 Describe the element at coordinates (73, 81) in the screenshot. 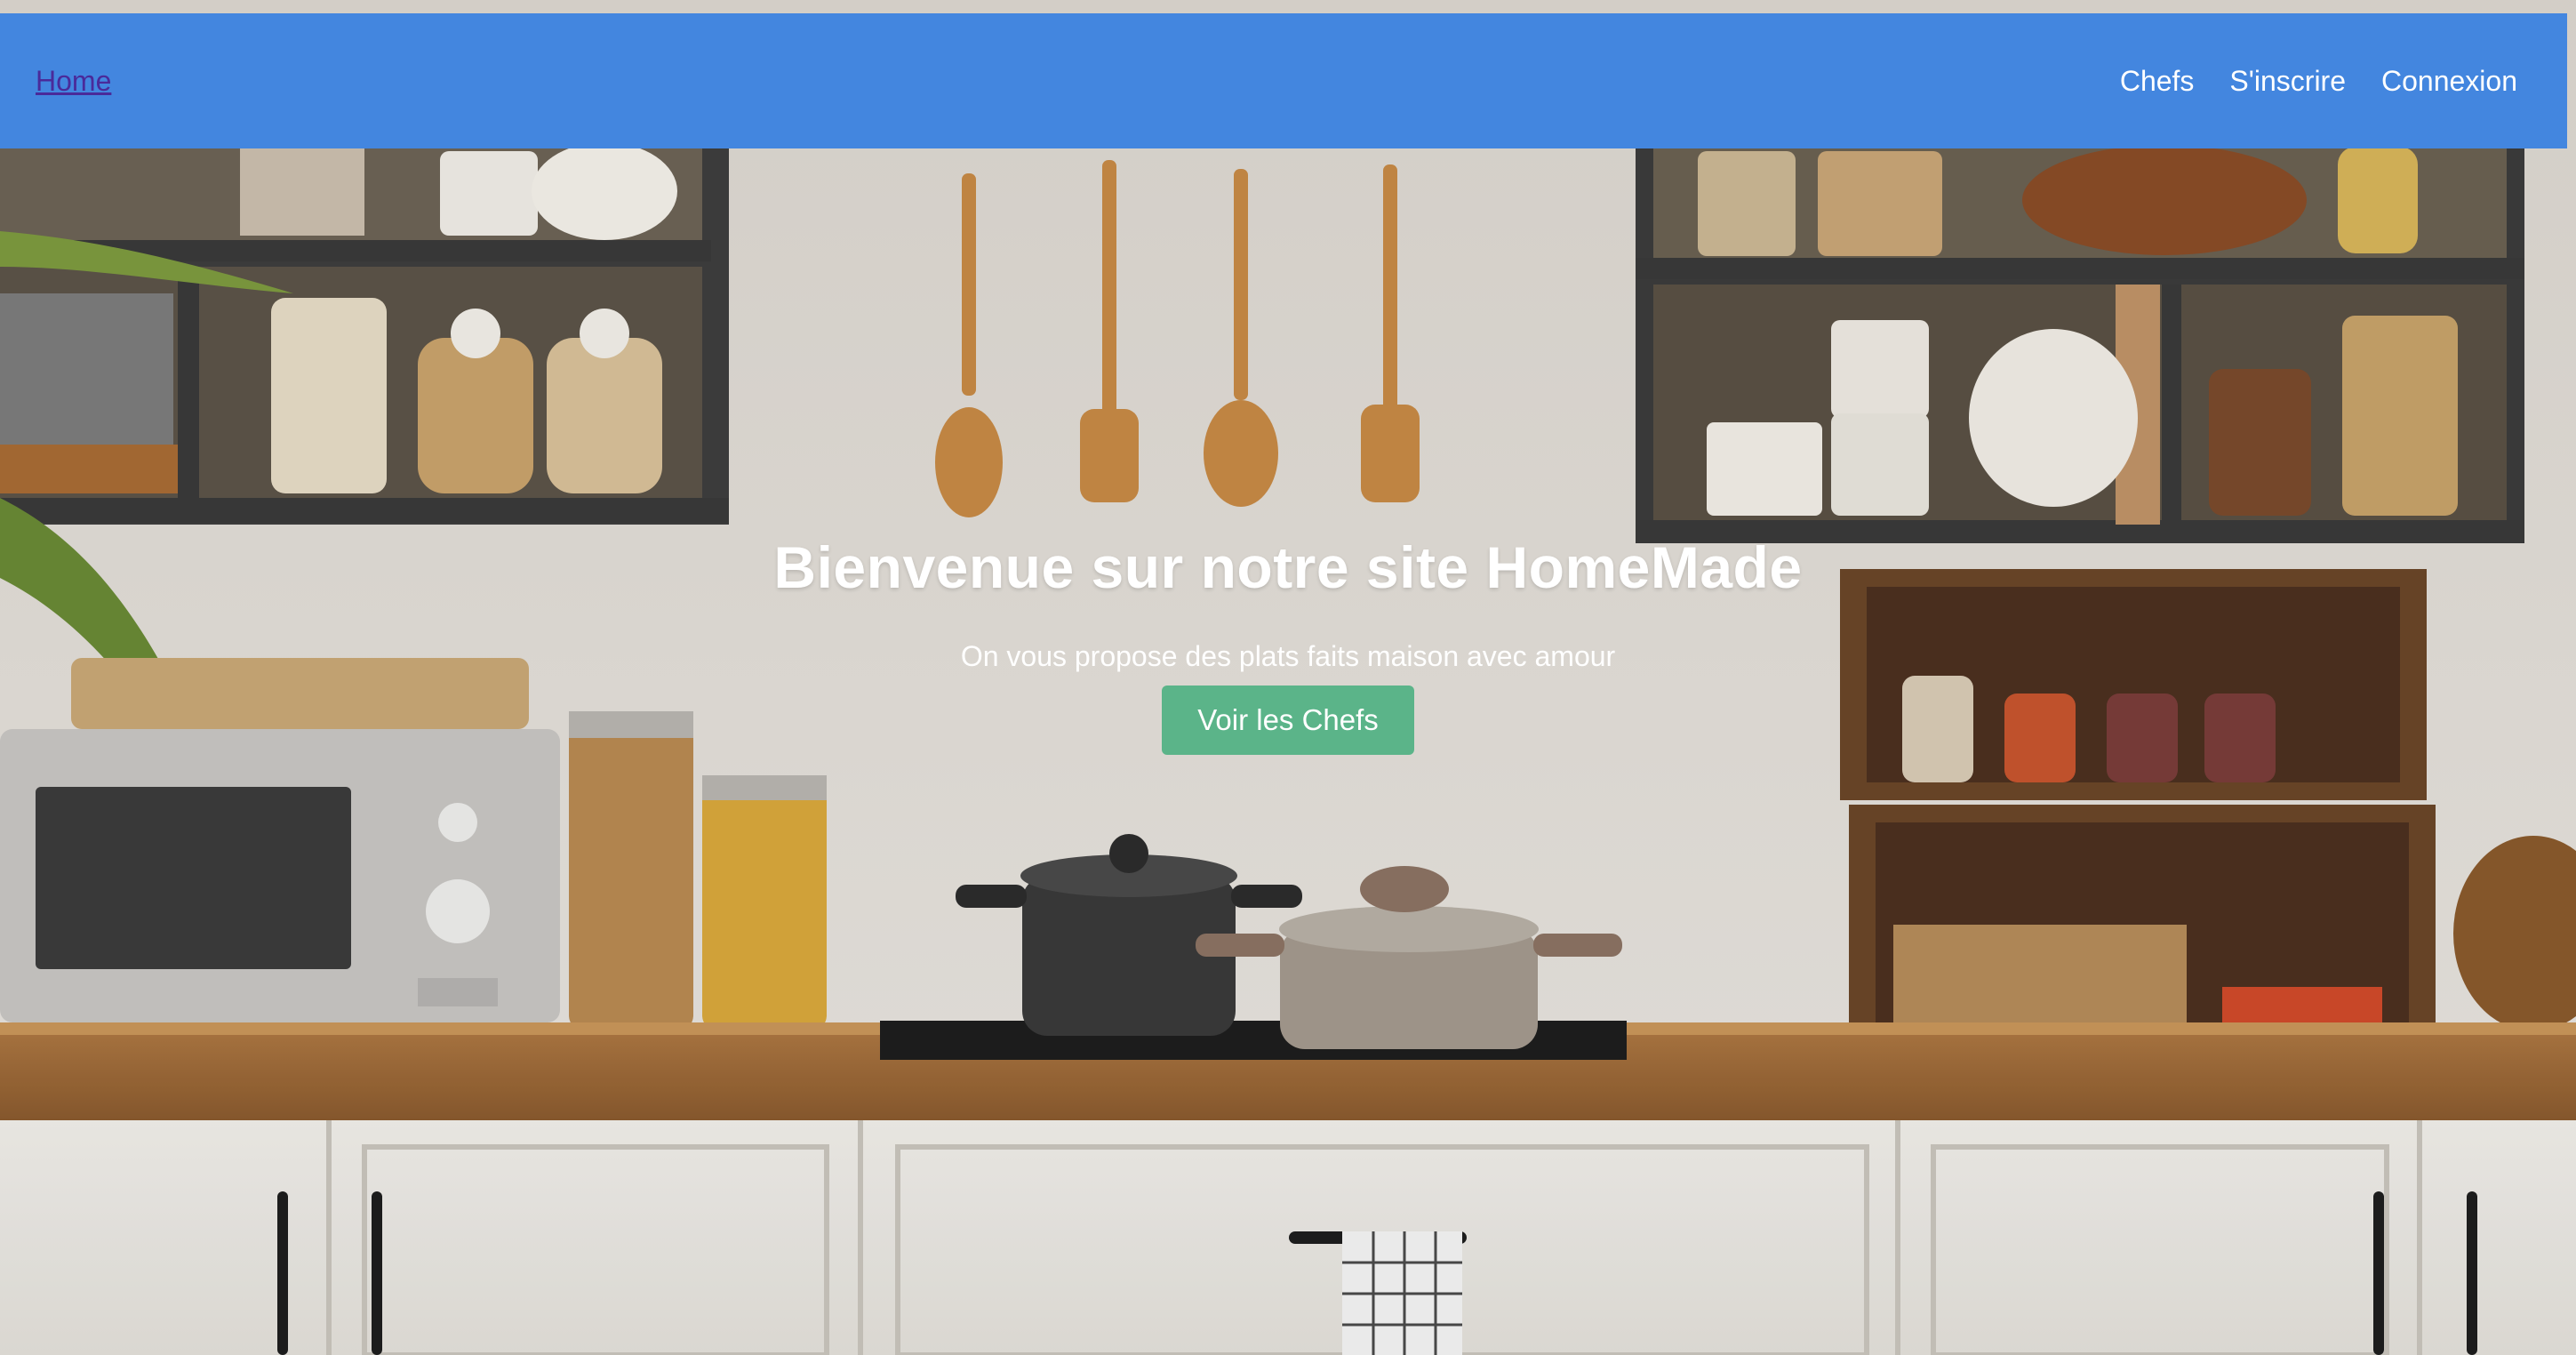

I see `nav-home-link: Home` at that location.